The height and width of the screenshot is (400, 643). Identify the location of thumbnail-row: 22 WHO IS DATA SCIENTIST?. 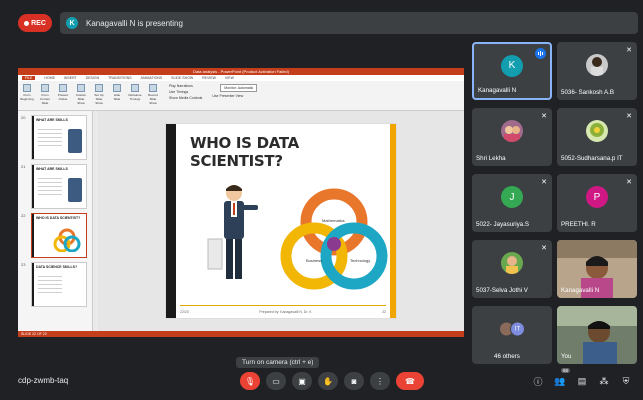
(55, 235).